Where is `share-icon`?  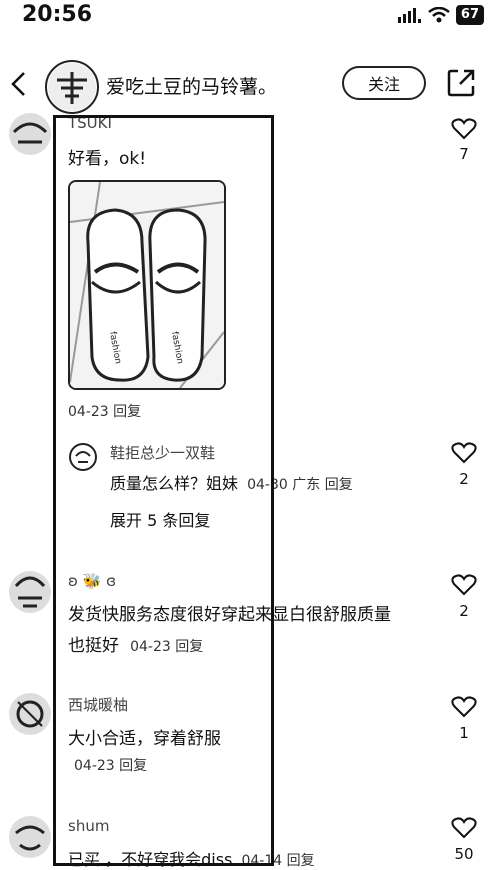 share-icon is located at coordinates (461, 83).